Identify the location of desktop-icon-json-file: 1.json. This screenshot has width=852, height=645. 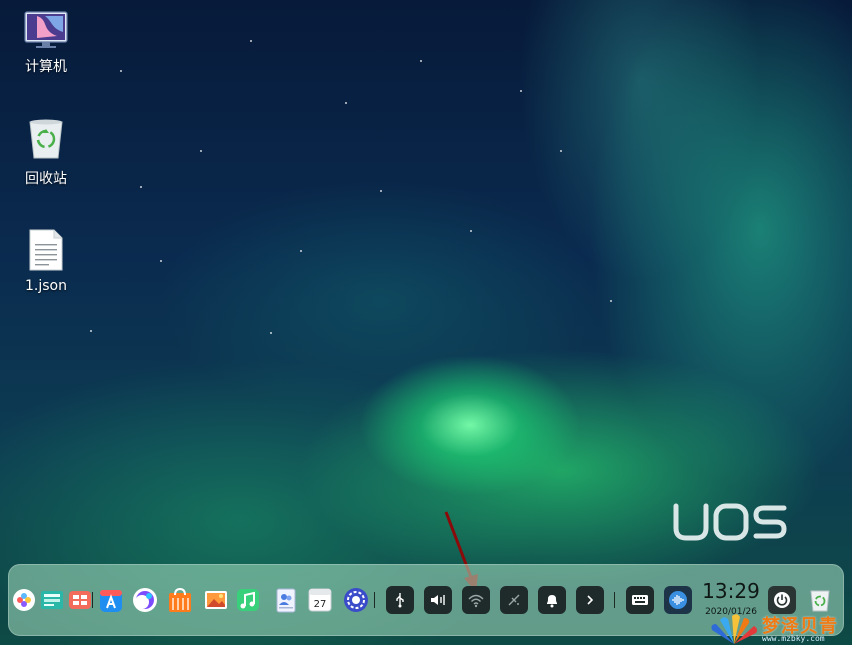
(46, 261).